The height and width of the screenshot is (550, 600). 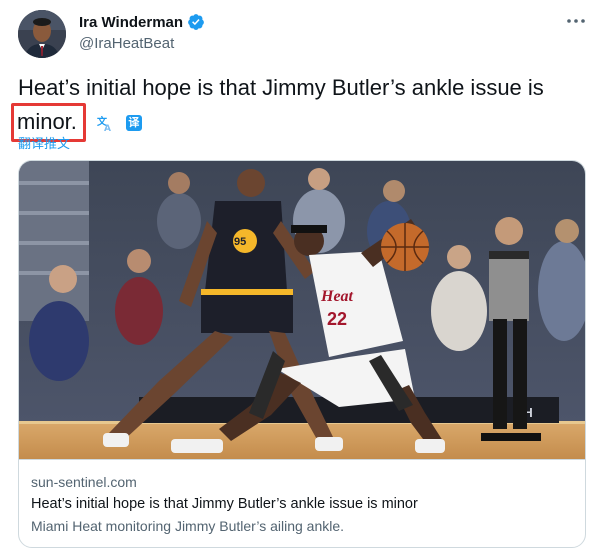 What do you see at coordinates (576, 21) in the screenshot?
I see `more-options-icon` at bounding box center [576, 21].